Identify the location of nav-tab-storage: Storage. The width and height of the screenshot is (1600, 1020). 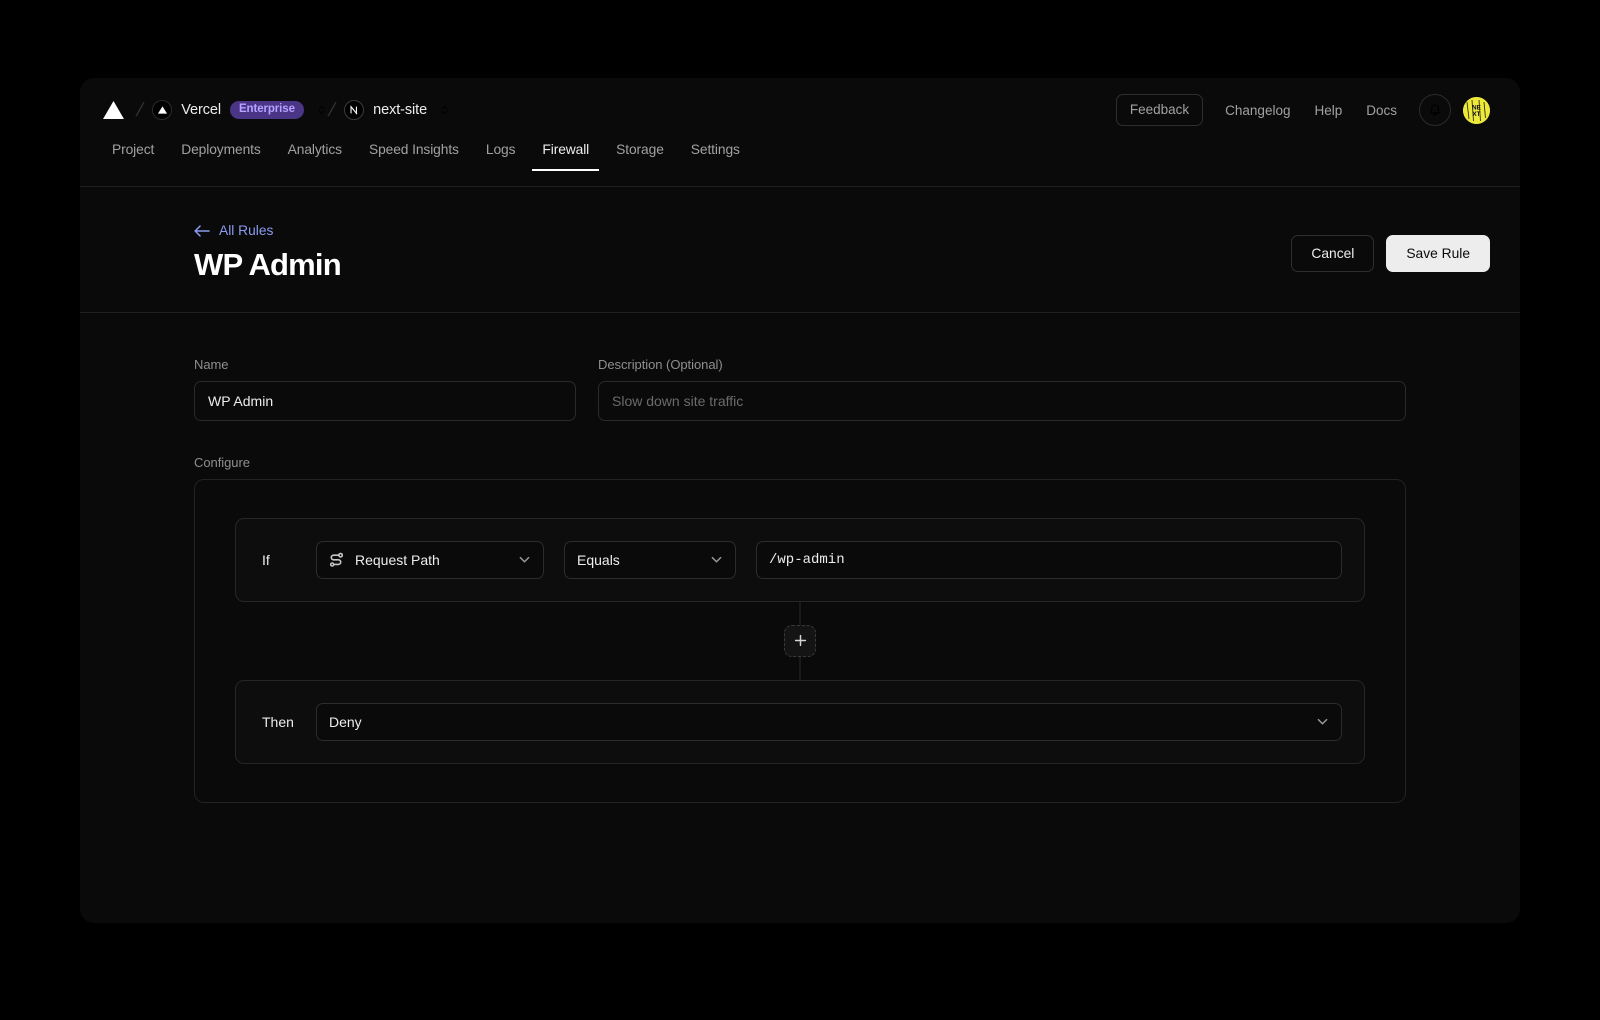
(640, 156).